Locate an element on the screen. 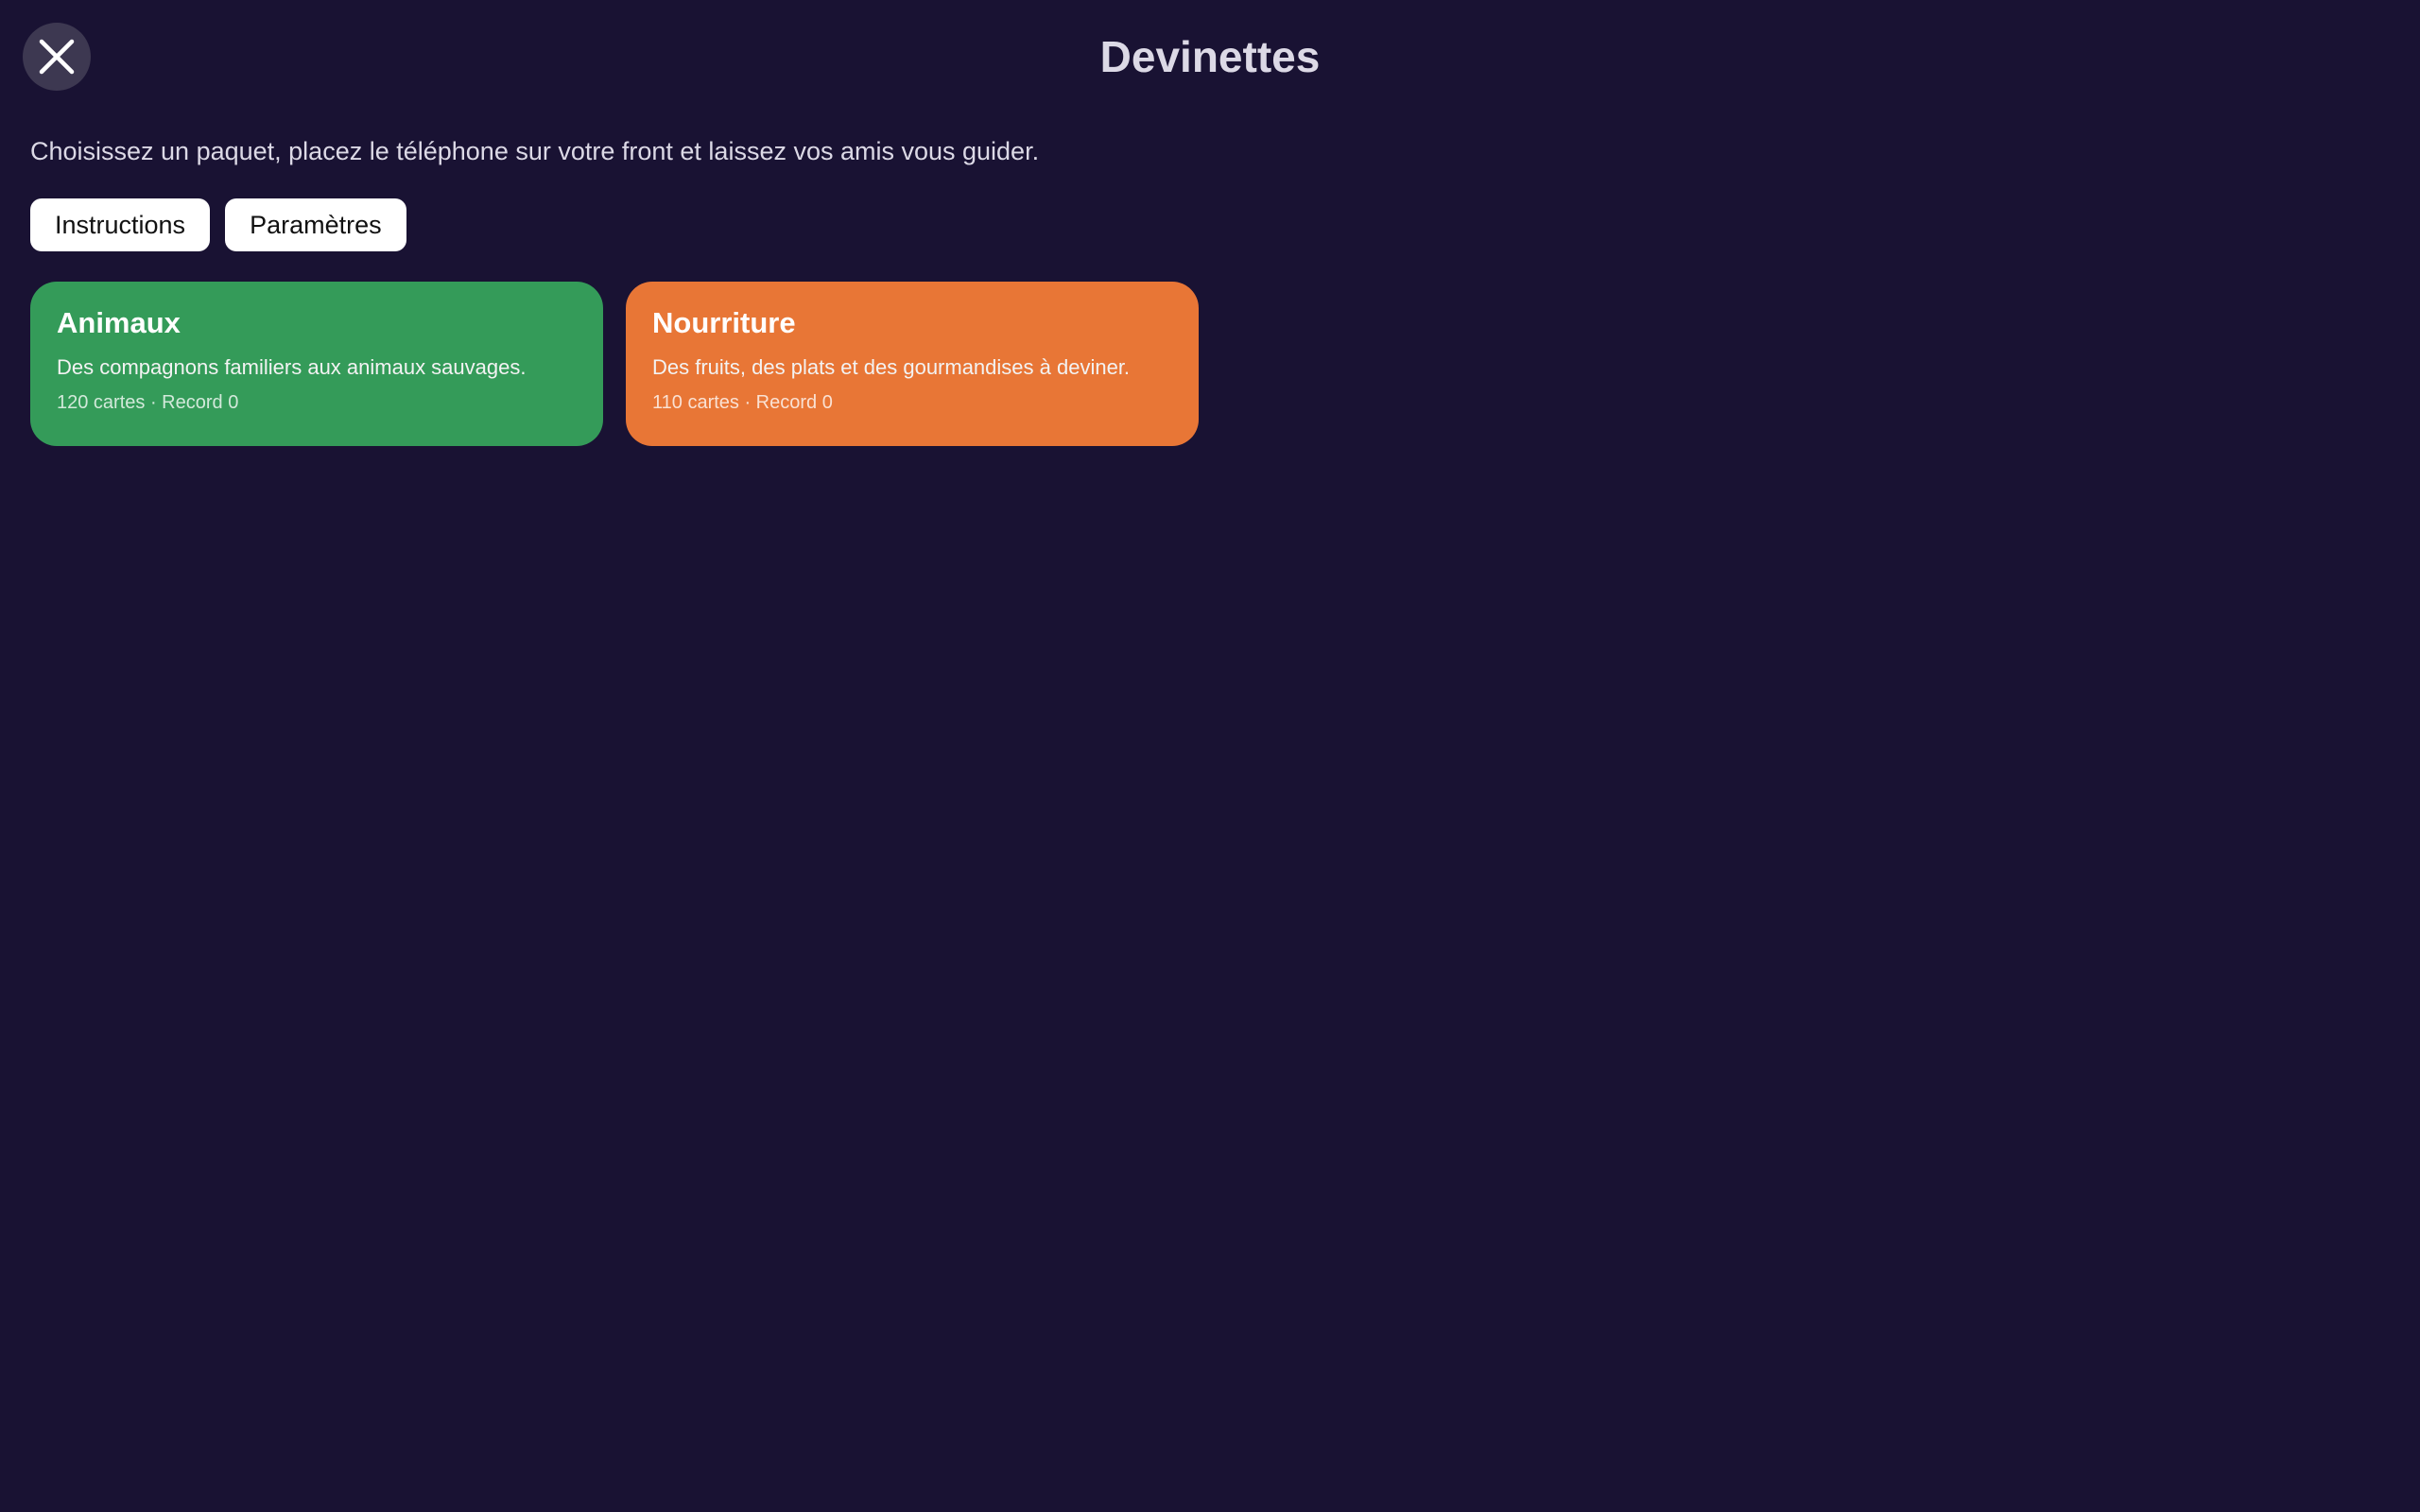  deck-meta: 110 cartes · Record 0 is located at coordinates (742, 402).